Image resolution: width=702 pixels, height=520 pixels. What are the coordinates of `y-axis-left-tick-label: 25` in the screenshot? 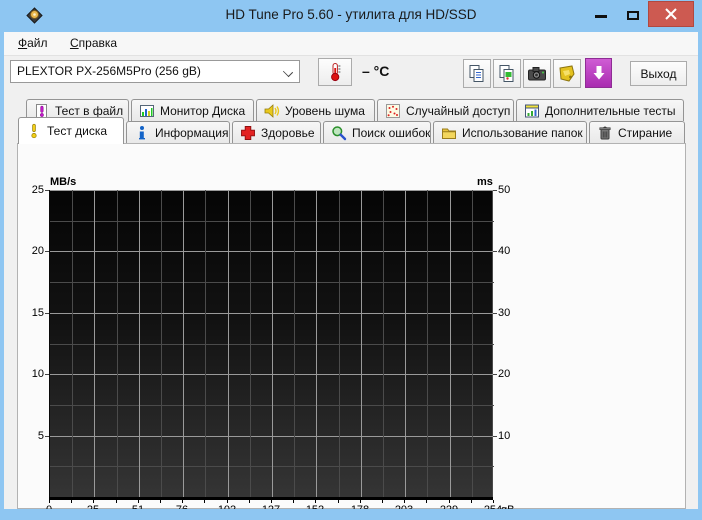 It's located at (37, 190).